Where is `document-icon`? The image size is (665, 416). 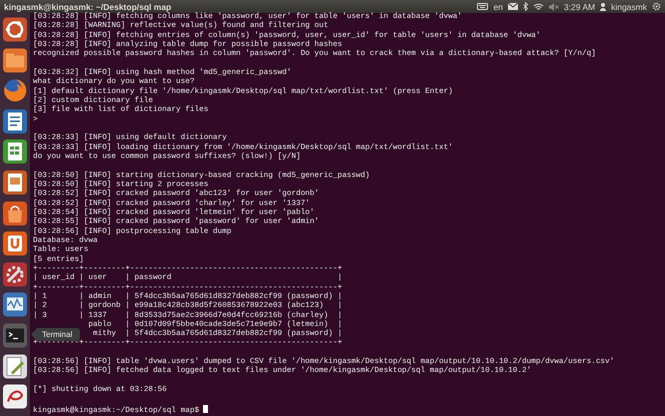
document-icon is located at coordinates (15, 121).